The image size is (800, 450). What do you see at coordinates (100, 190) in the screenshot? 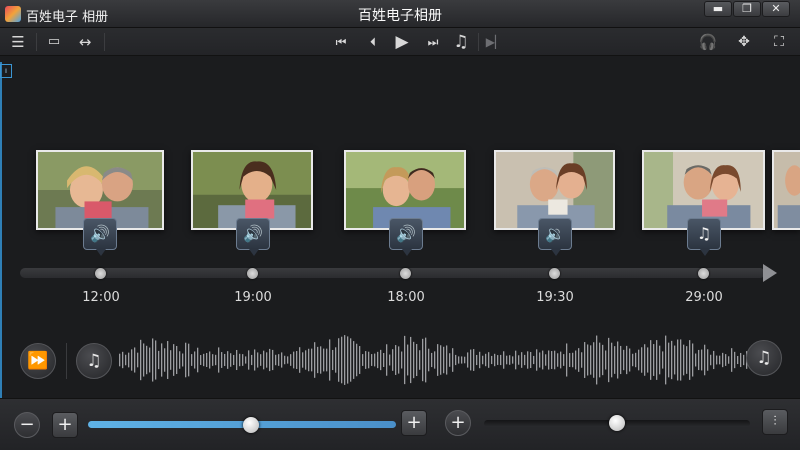
I see `photo-image` at bounding box center [100, 190].